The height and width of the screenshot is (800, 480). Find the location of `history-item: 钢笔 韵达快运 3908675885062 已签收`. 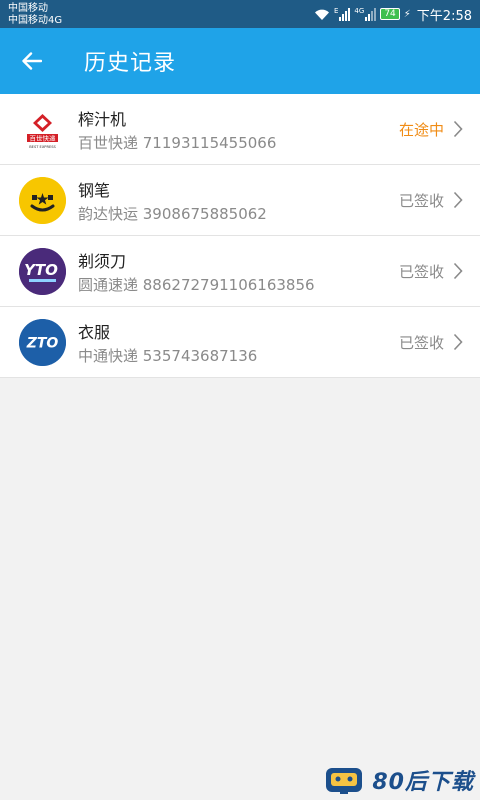

history-item: 钢笔 韵达快运 3908675885062 已签收 is located at coordinates (240, 200).